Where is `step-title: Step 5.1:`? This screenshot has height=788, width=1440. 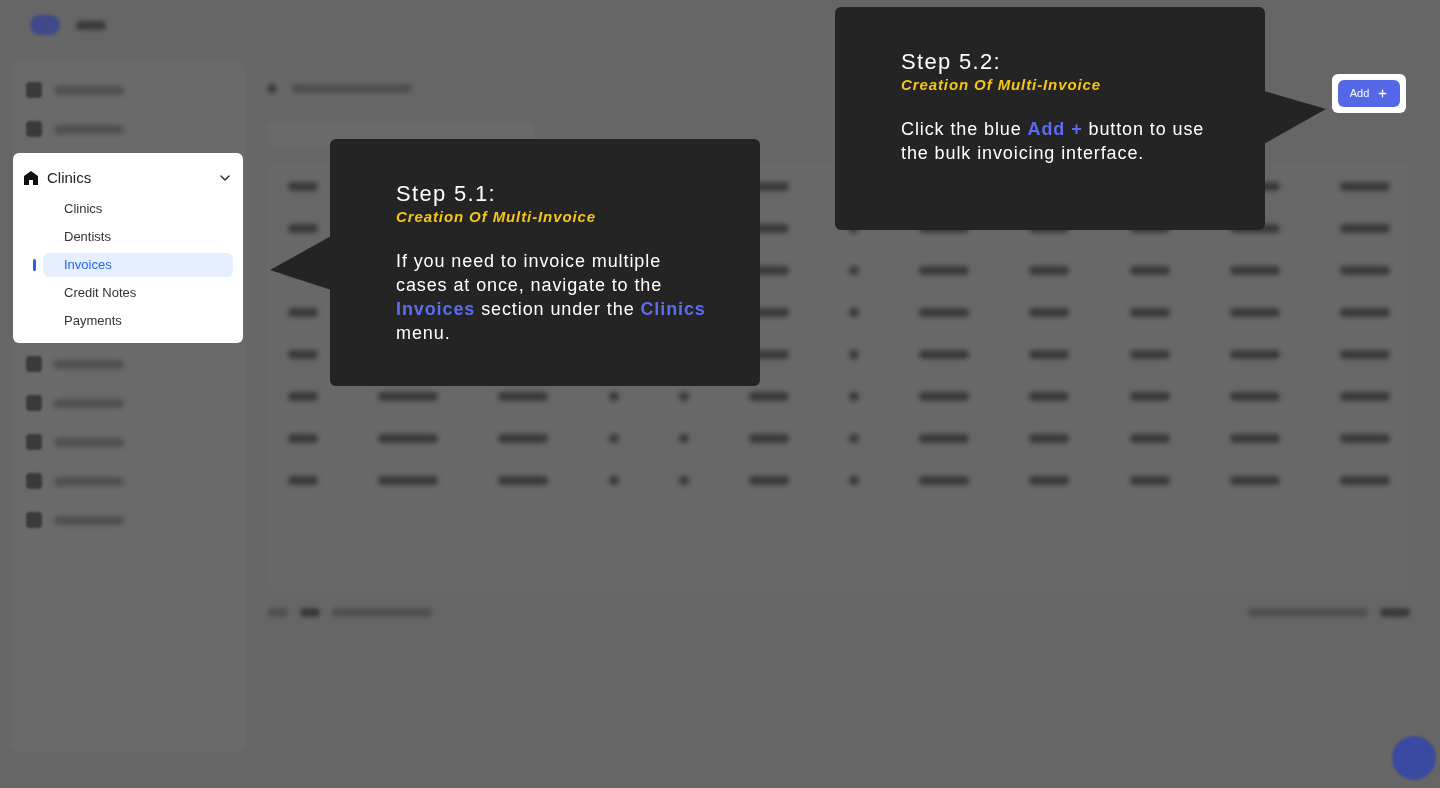 step-title: Step 5.1: is located at coordinates (446, 194).